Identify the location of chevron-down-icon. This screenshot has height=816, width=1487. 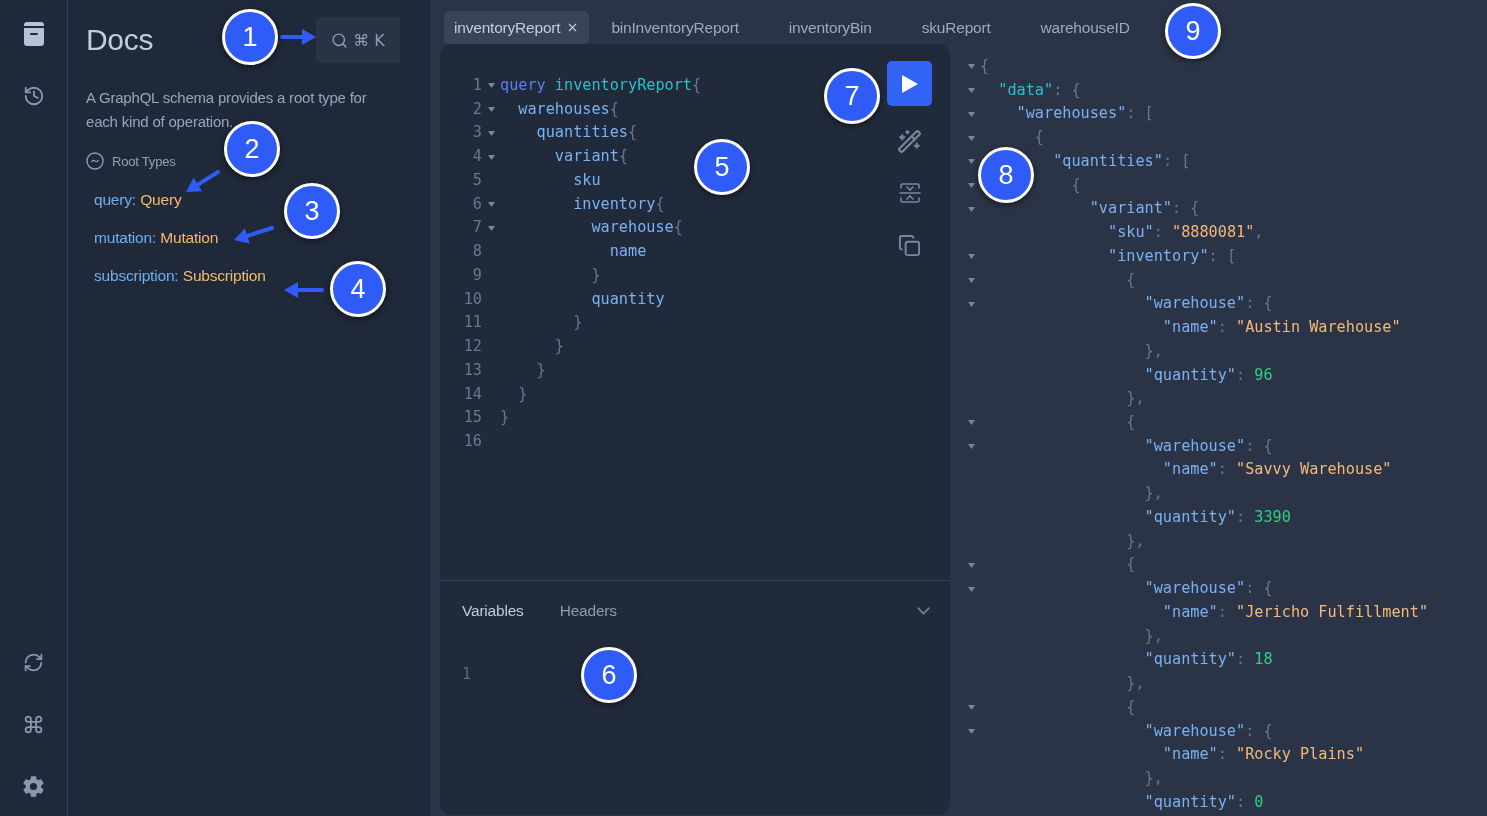
(923, 610).